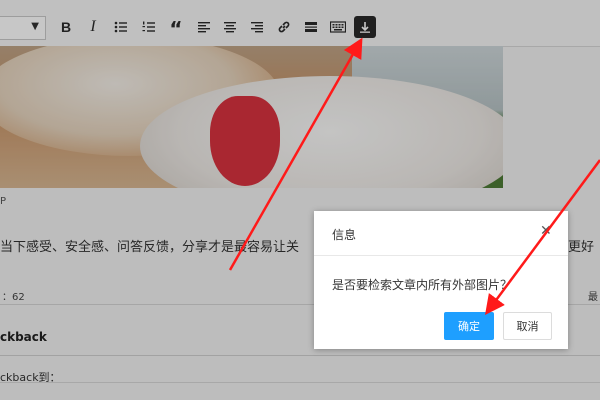  I want to click on confirm-button: 确定, so click(469, 326).